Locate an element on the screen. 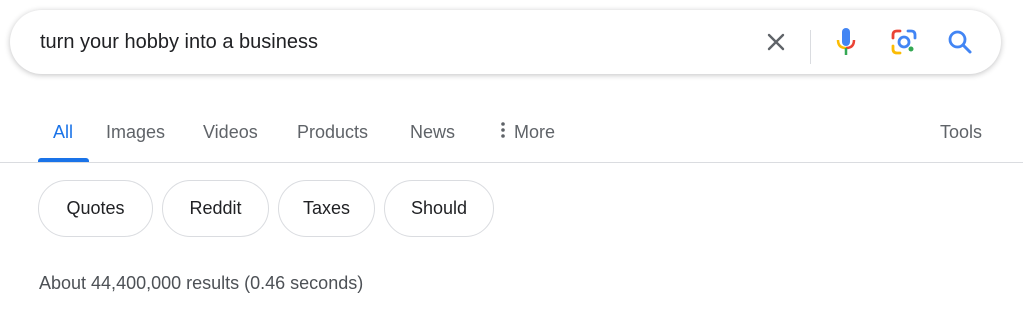  tab-news: News is located at coordinates (432, 135).